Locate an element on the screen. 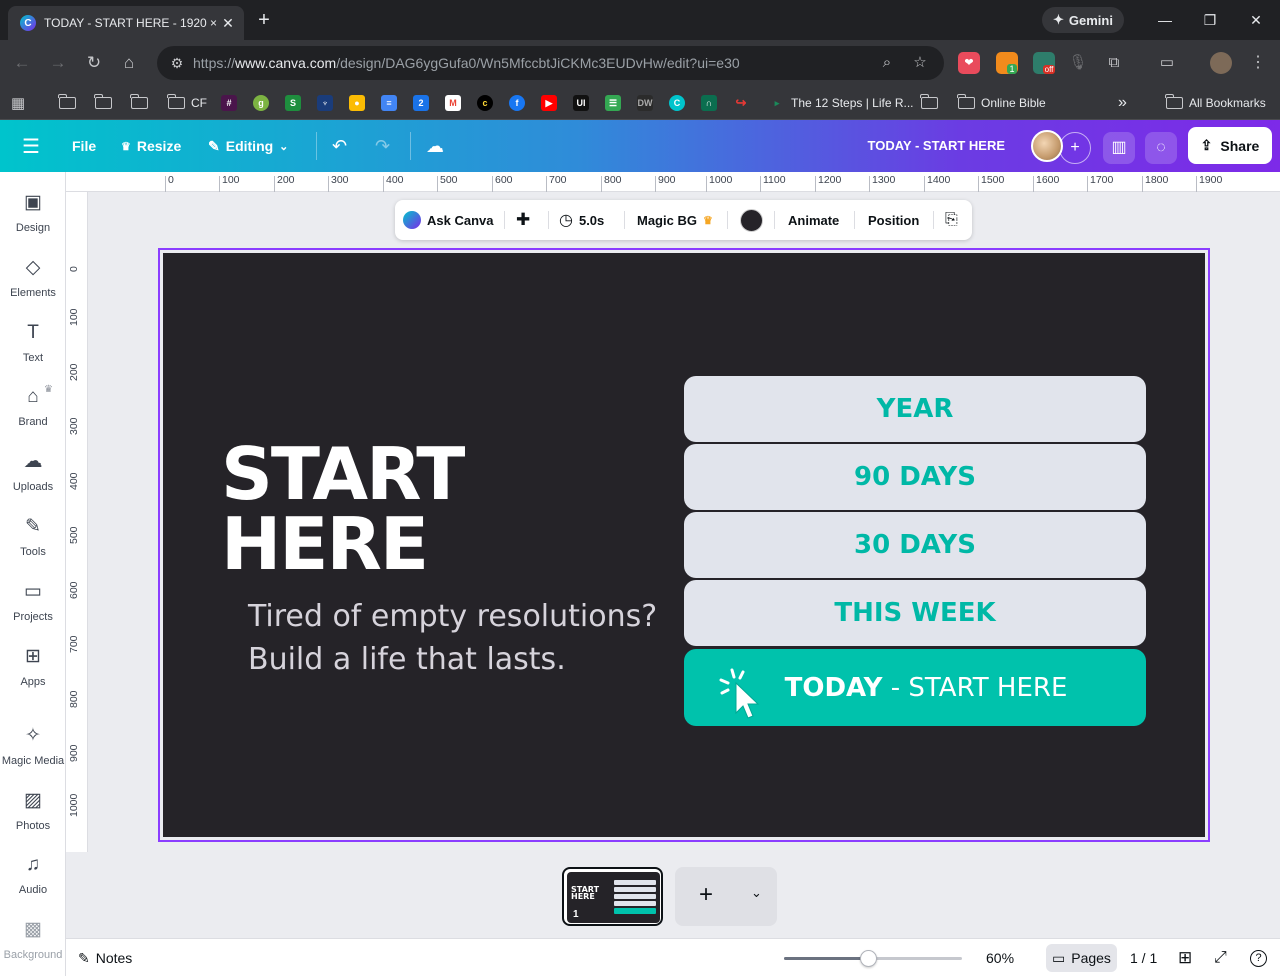 The image size is (1280, 976). zoom-slider-handle is located at coordinates (868, 958).